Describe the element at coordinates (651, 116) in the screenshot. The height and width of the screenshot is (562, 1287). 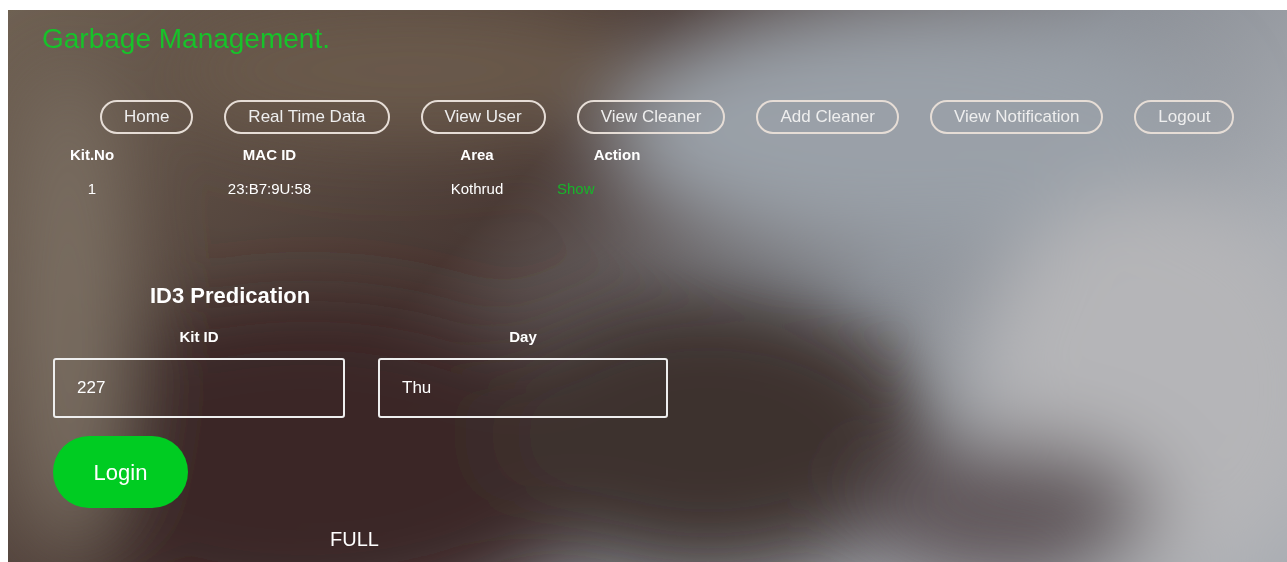
I see `nav-button: View Cleaner` at that location.